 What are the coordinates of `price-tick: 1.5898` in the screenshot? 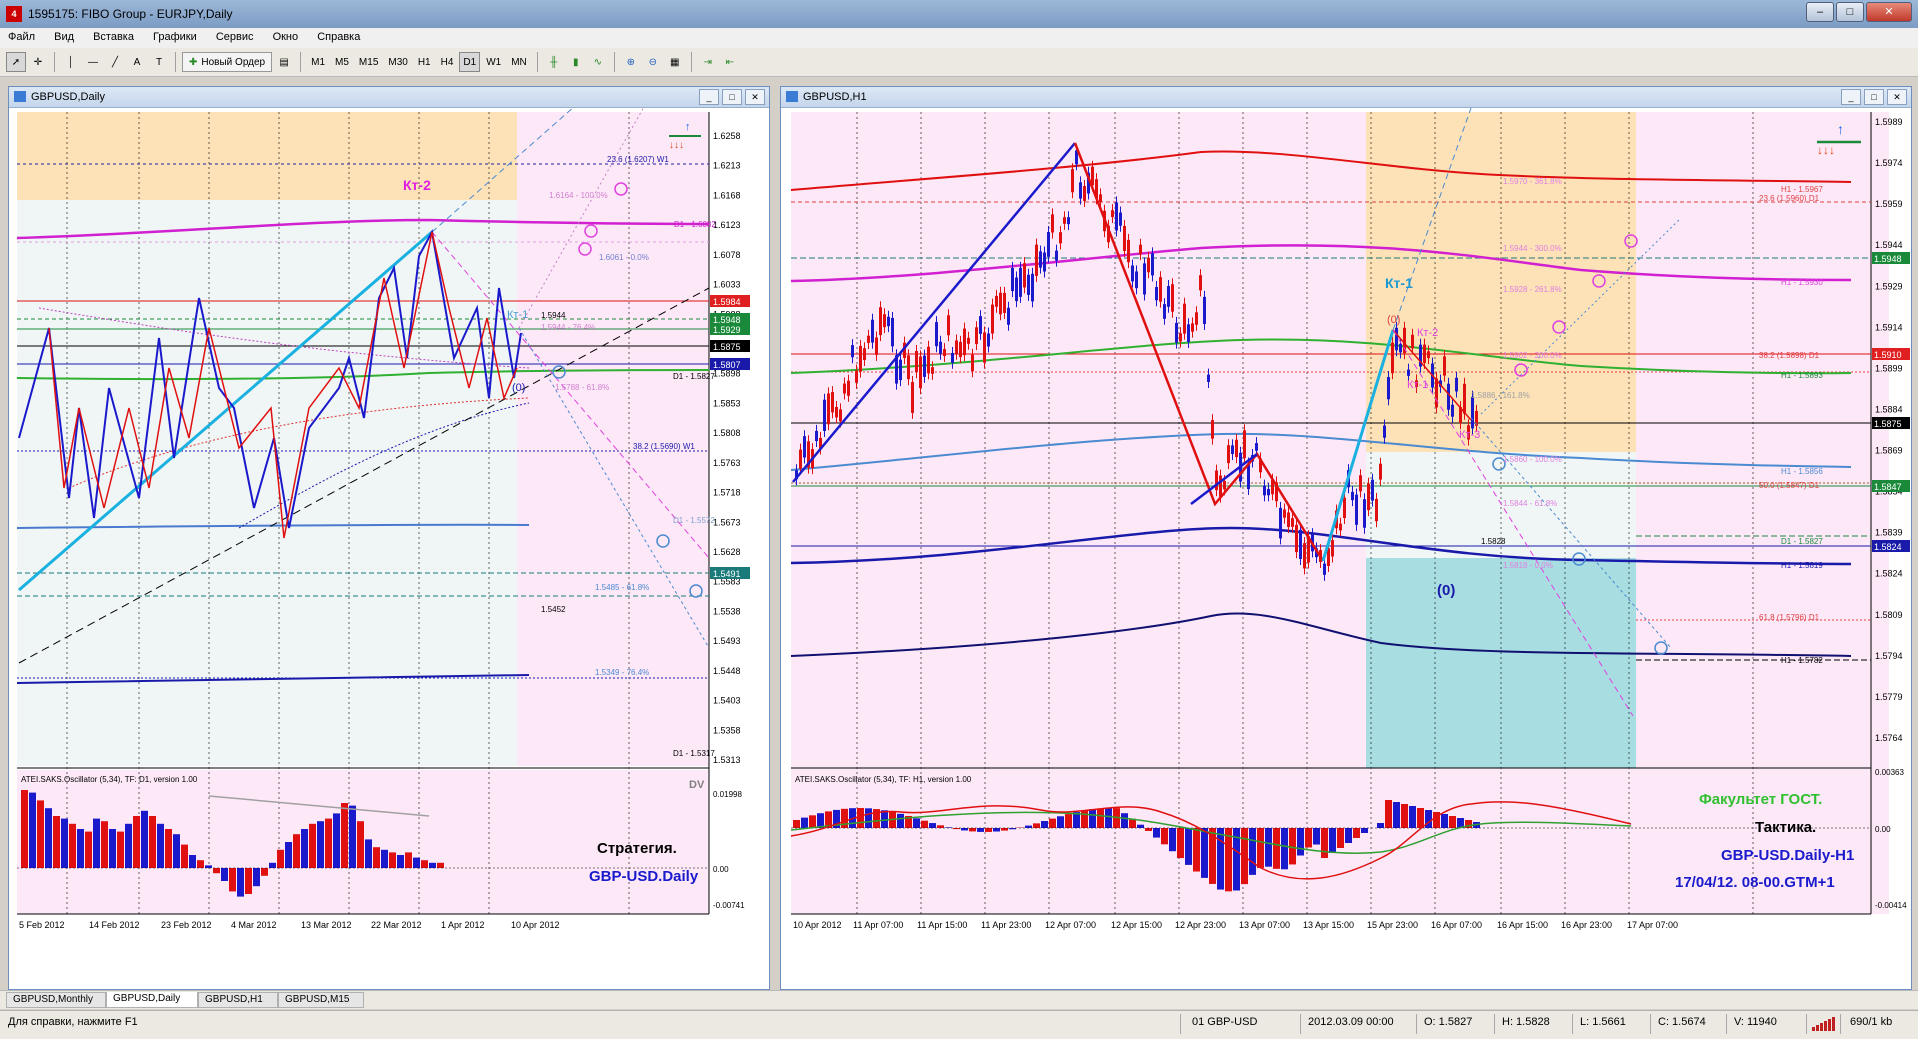 It's located at (727, 374).